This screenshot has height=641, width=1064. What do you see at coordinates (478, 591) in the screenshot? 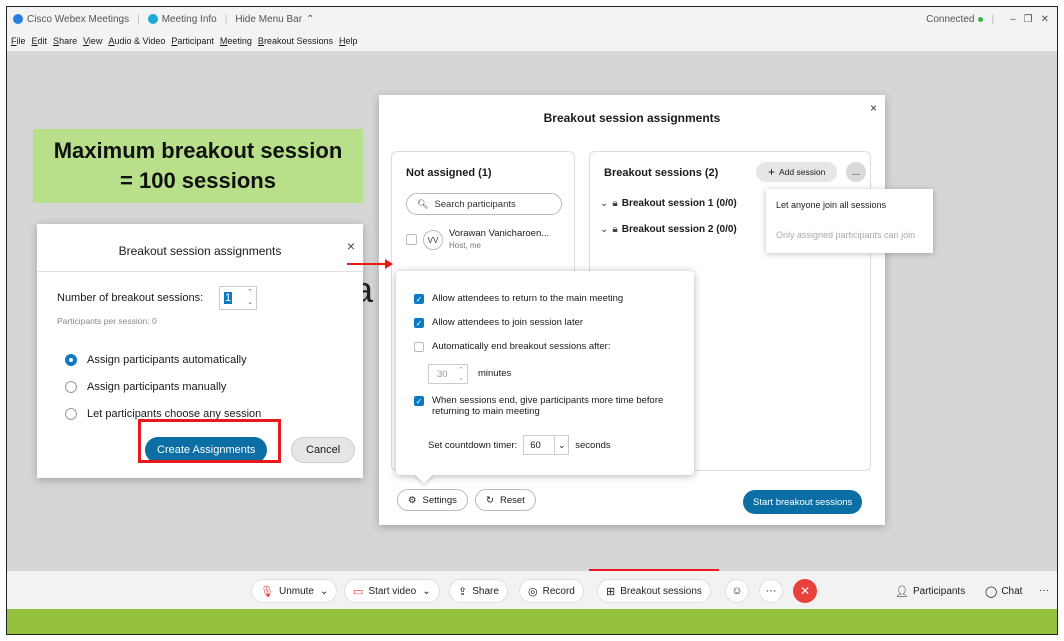
I see `share-button: ⇪ Share` at bounding box center [478, 591].